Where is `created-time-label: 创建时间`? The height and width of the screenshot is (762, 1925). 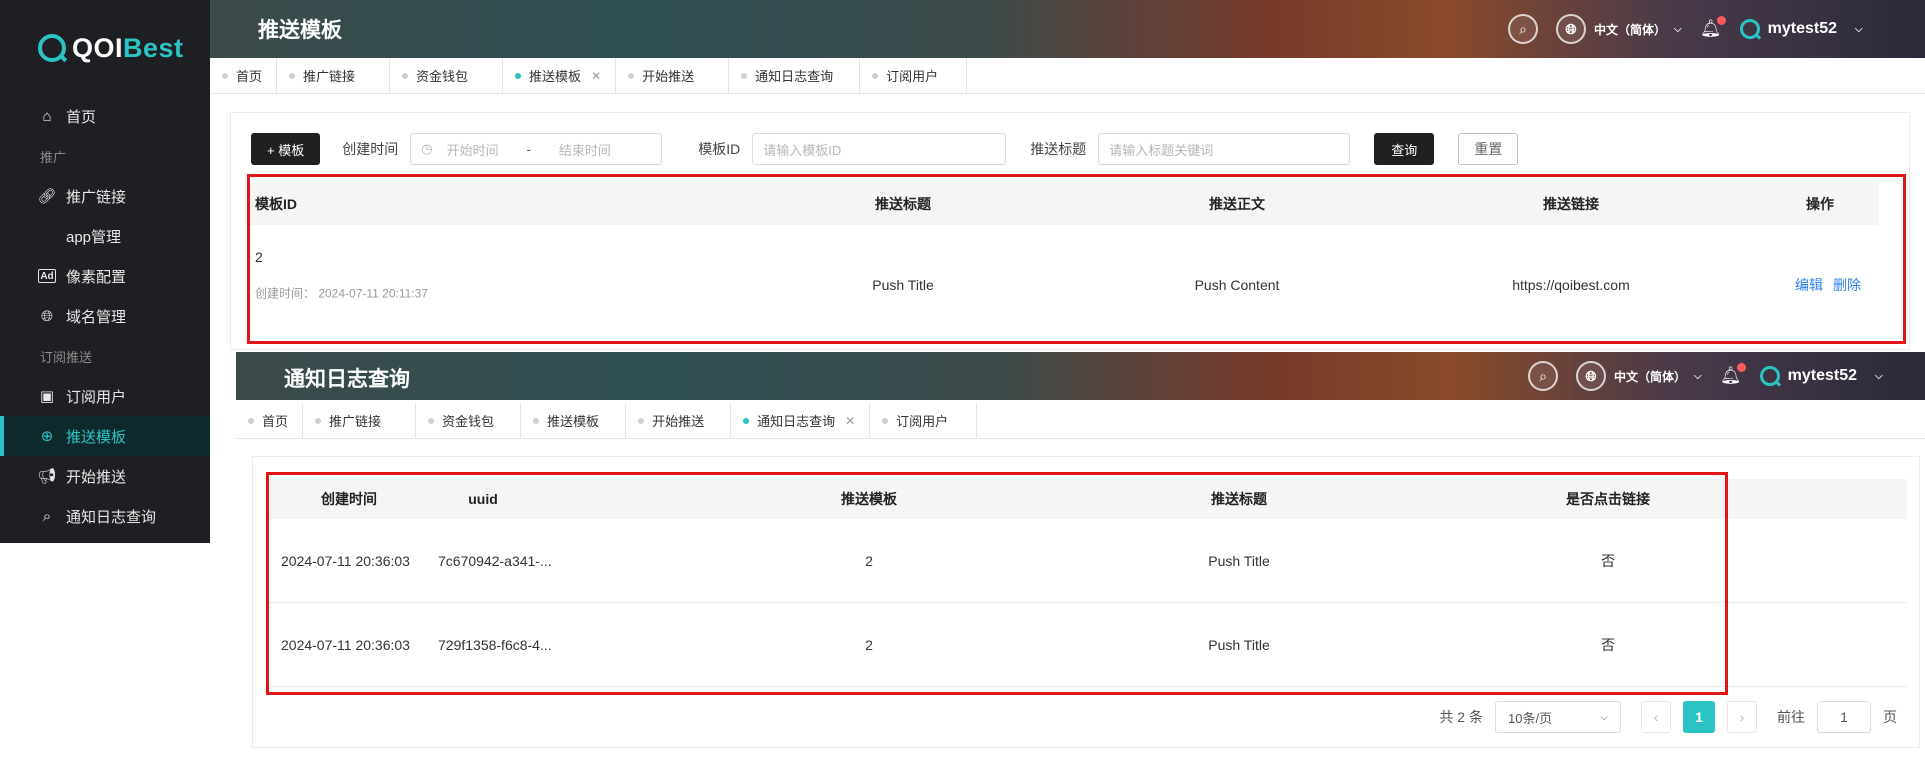 created-time-label: 创建时间 is located at coordinates (370, 149).